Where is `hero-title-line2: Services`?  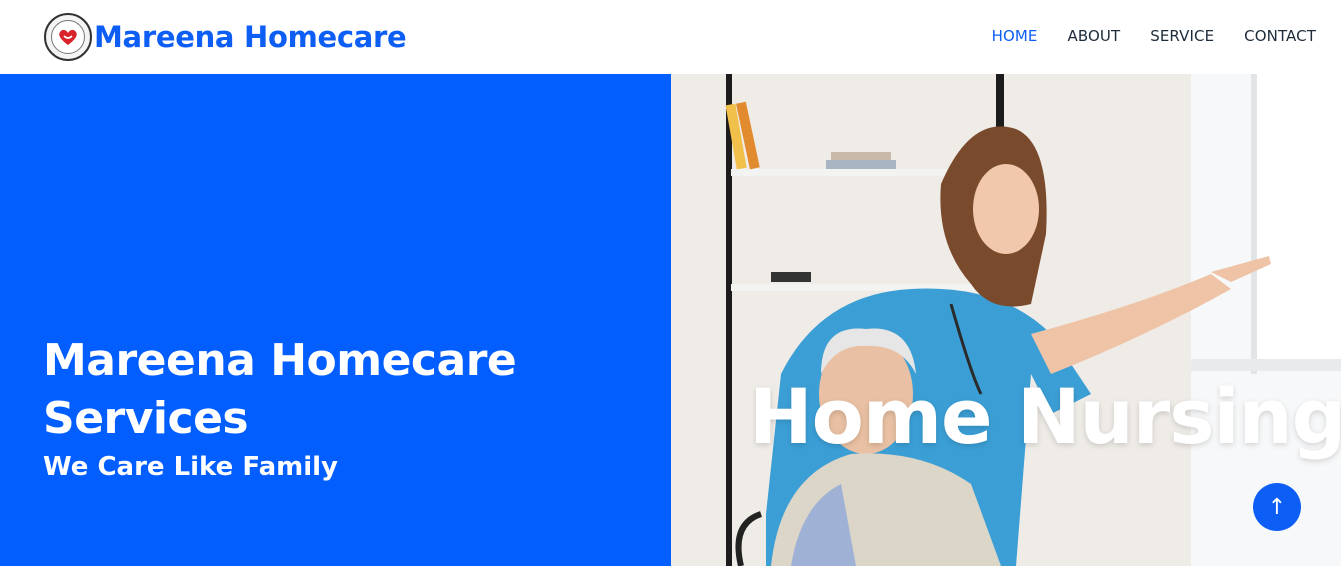 hero-title-line2: Services is located at coordinates (146, 418).